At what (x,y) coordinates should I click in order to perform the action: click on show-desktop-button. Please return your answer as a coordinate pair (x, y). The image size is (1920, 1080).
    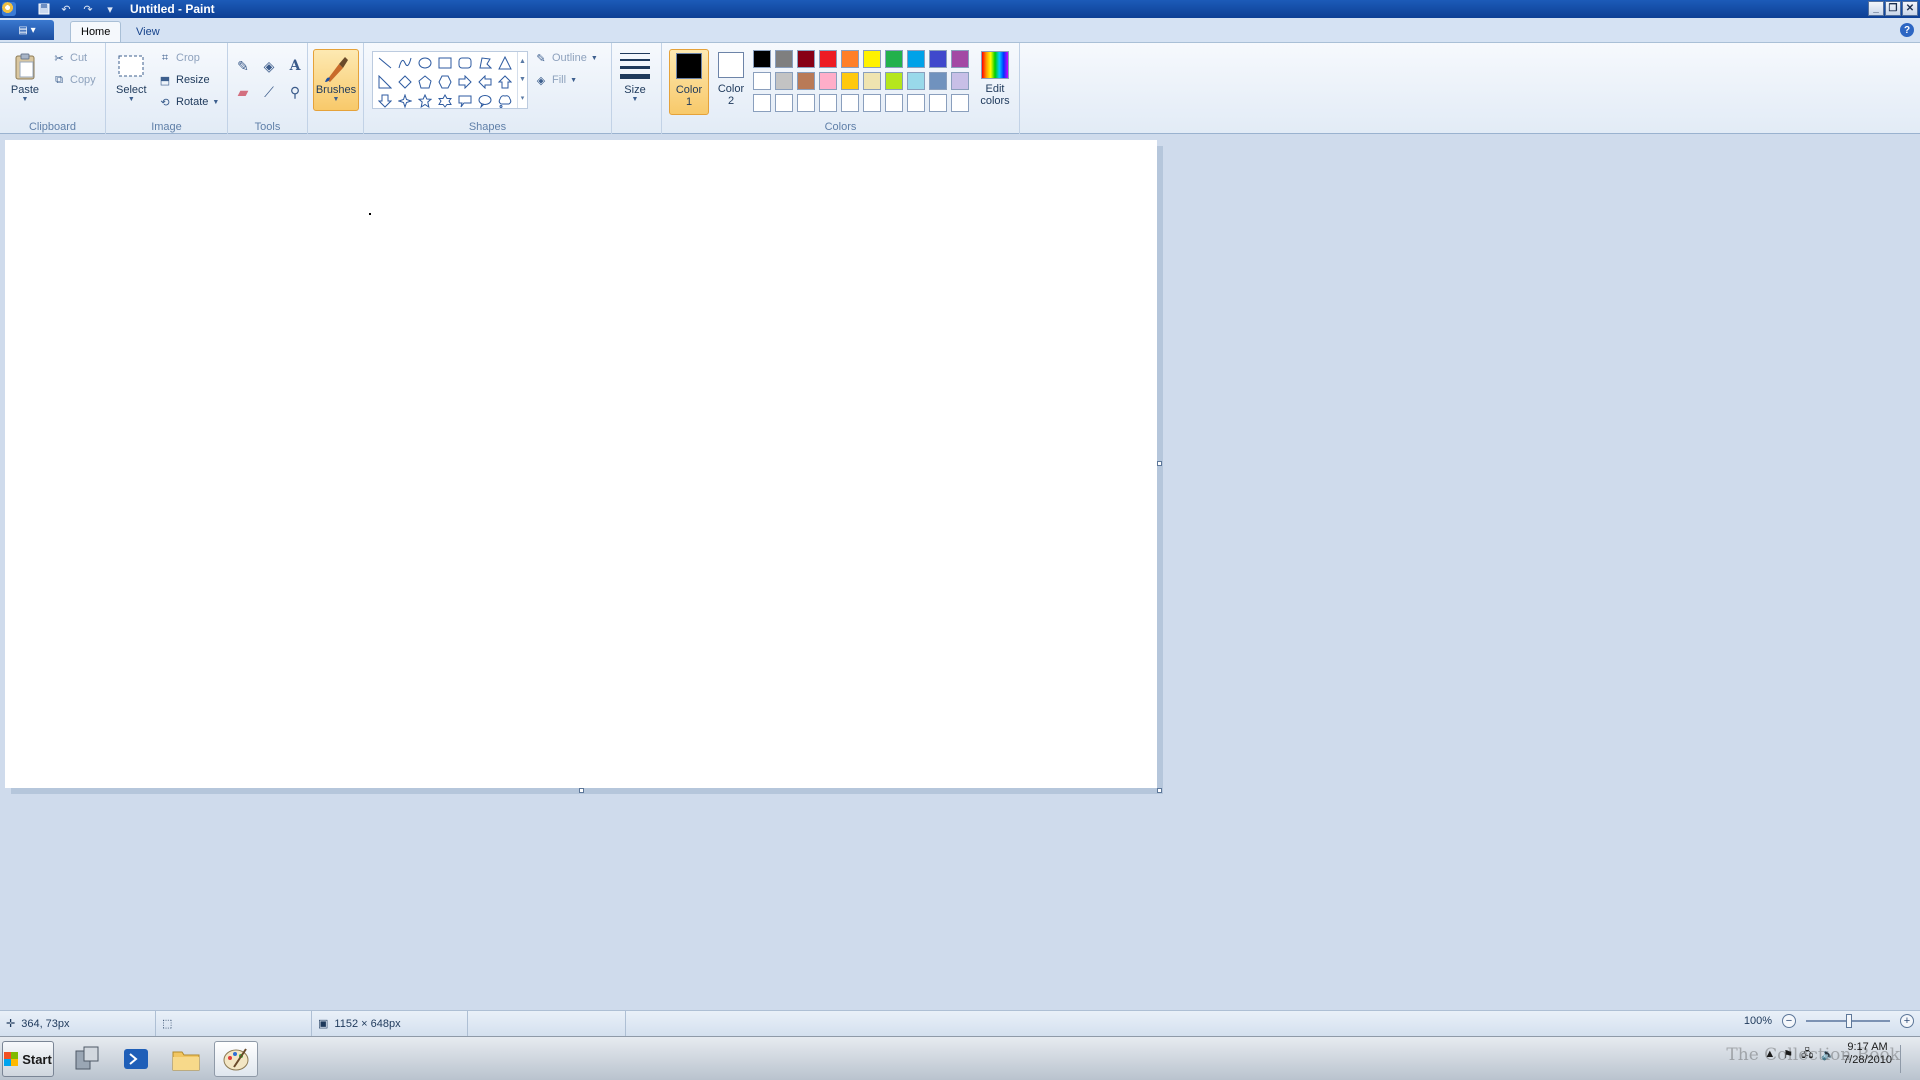
    Looking at the image, I should click on (1909, 1059).